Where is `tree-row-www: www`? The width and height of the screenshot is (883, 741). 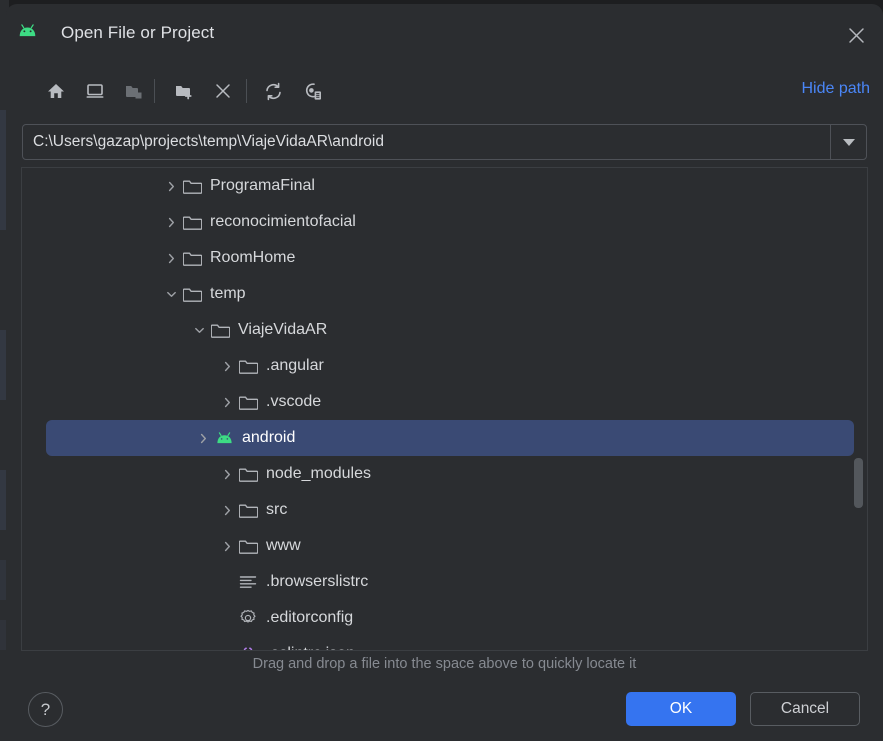
tree-row-www: www is located at coordinates (444, 546).